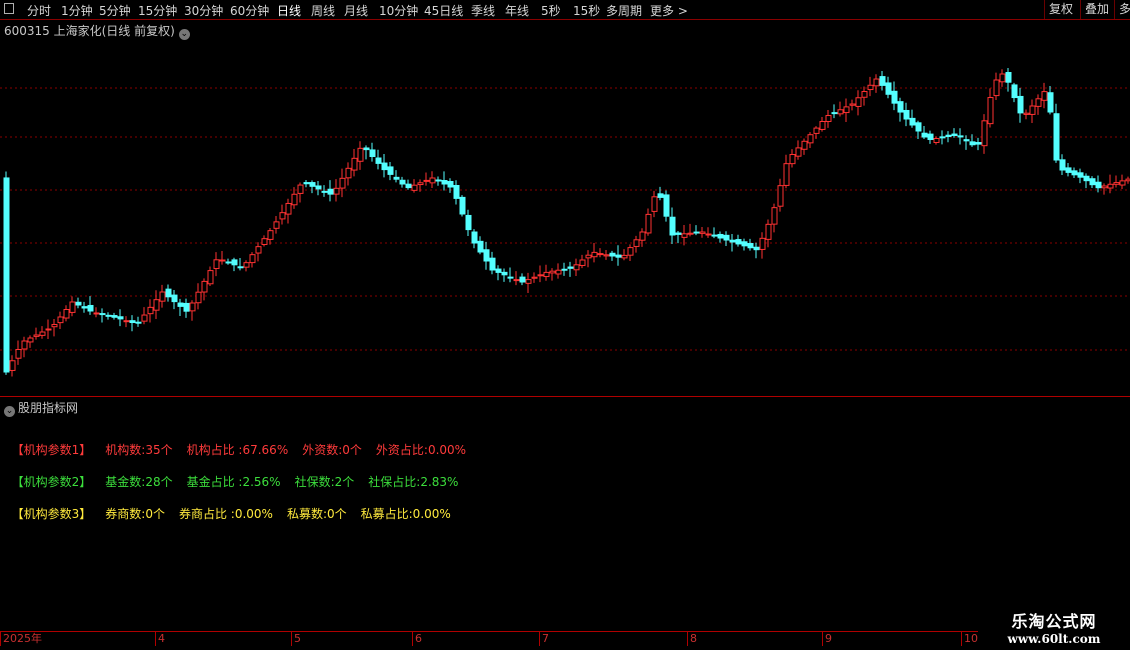 Image resolution: width=1130 pixels, height=650 pixels. What do you see at coordinates (234, 506) in the screenshot?
I see `indicator-row-3: 【机构参数3】 券商数:0个 券商占比 :0.00% 私募数:0个 私募占比:0.00%` at bounding box center [234, 506].